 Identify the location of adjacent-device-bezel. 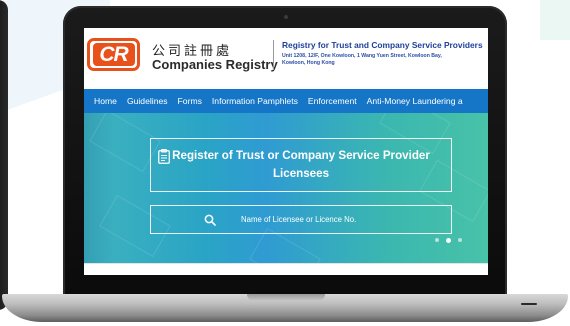
(4, 155).